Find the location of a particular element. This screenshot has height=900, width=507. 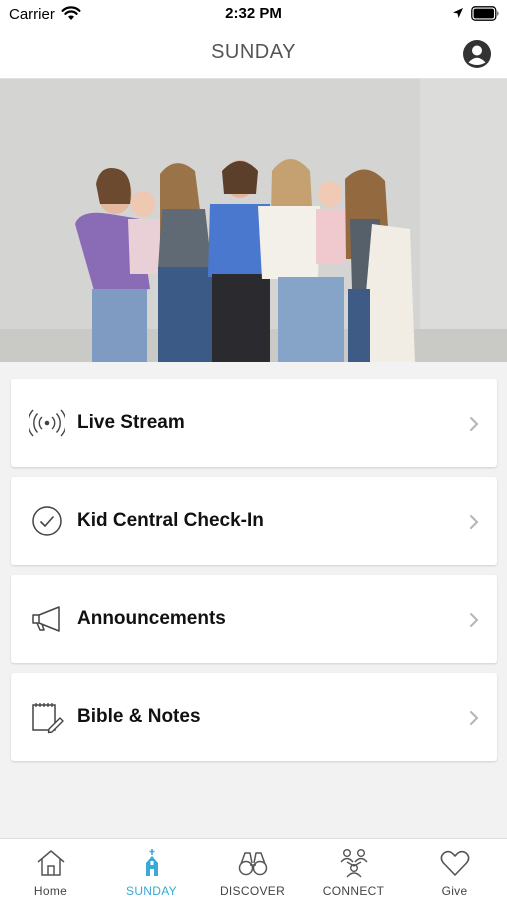

people-icon is located at coordinates (354, 863).